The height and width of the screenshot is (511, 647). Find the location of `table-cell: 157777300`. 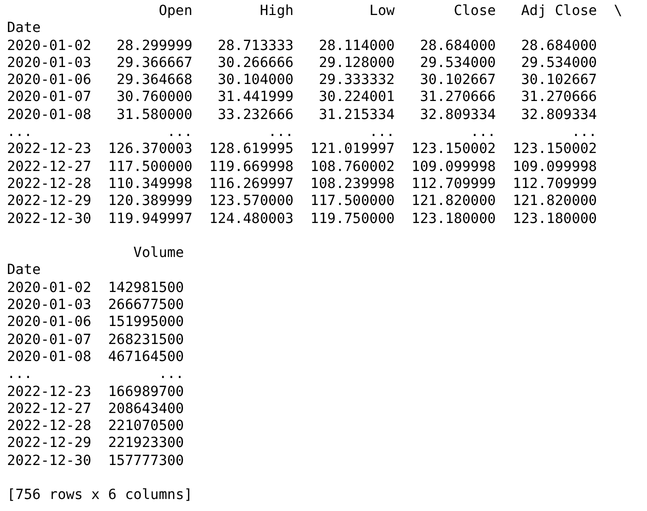

table-cell: 157777300 is located at coordinates (146, 461).